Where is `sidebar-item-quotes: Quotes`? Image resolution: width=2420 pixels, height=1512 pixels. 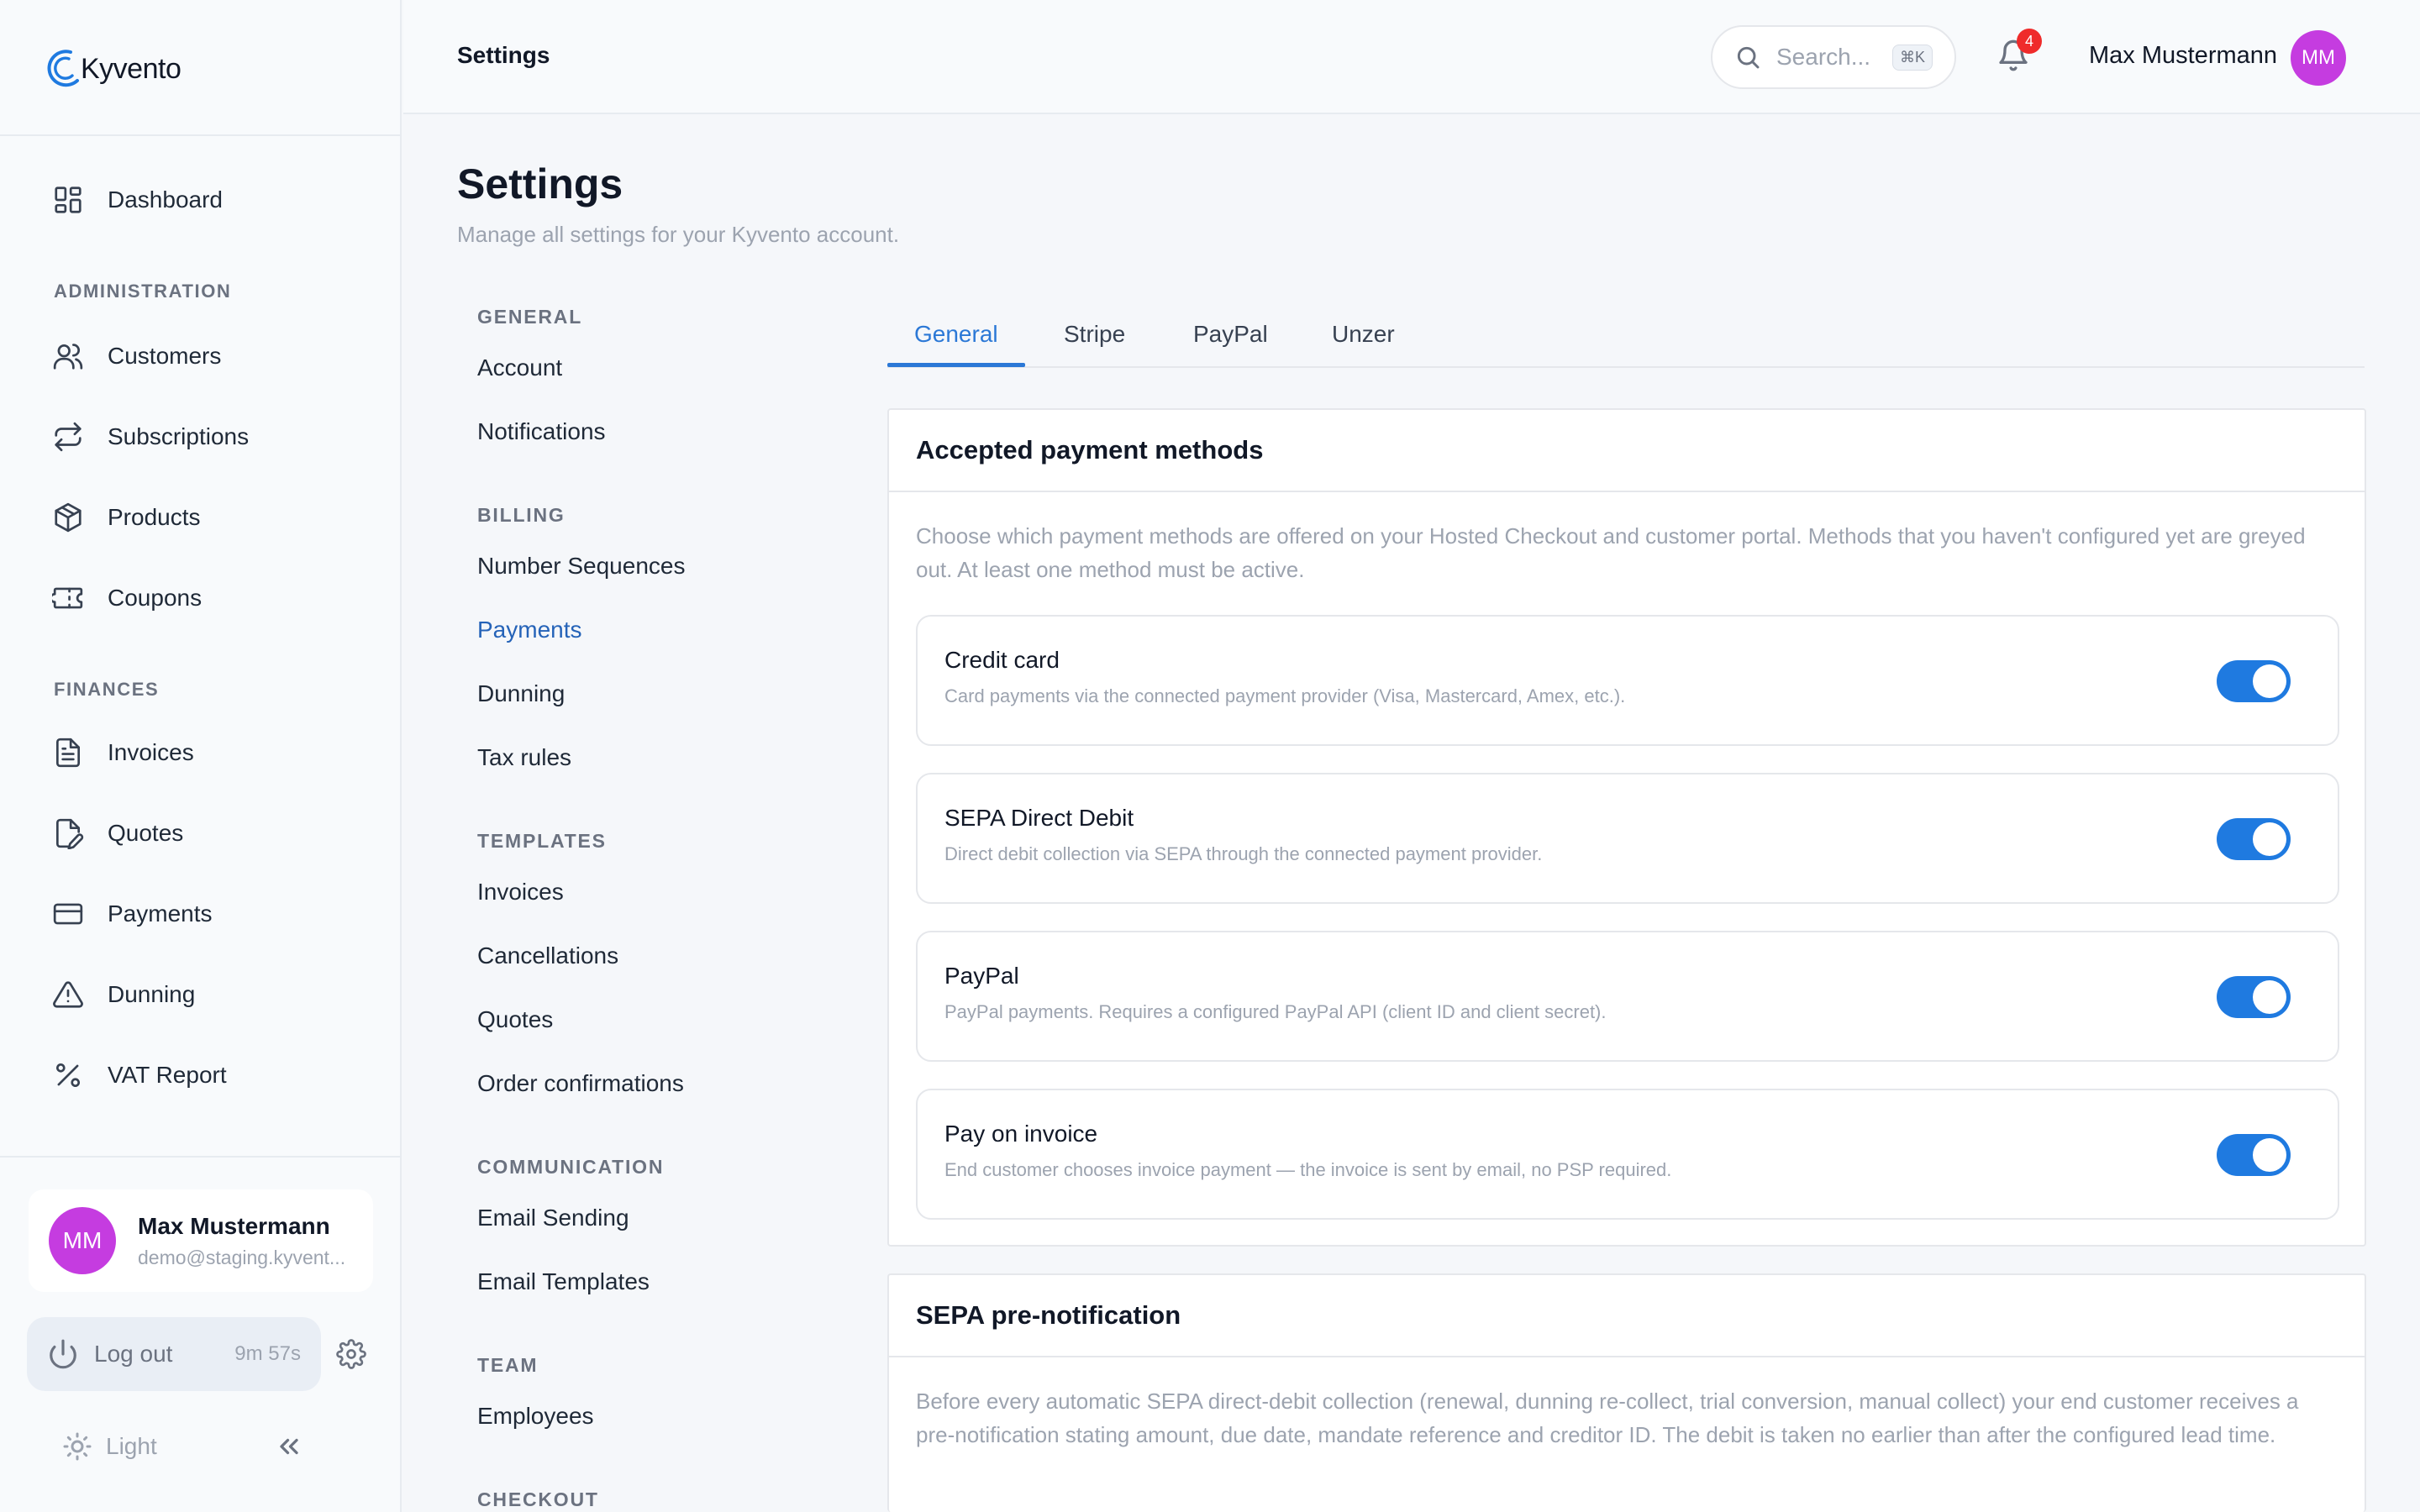 sidebar-item-quotes: Quotes is located at coordinates (117, 833).